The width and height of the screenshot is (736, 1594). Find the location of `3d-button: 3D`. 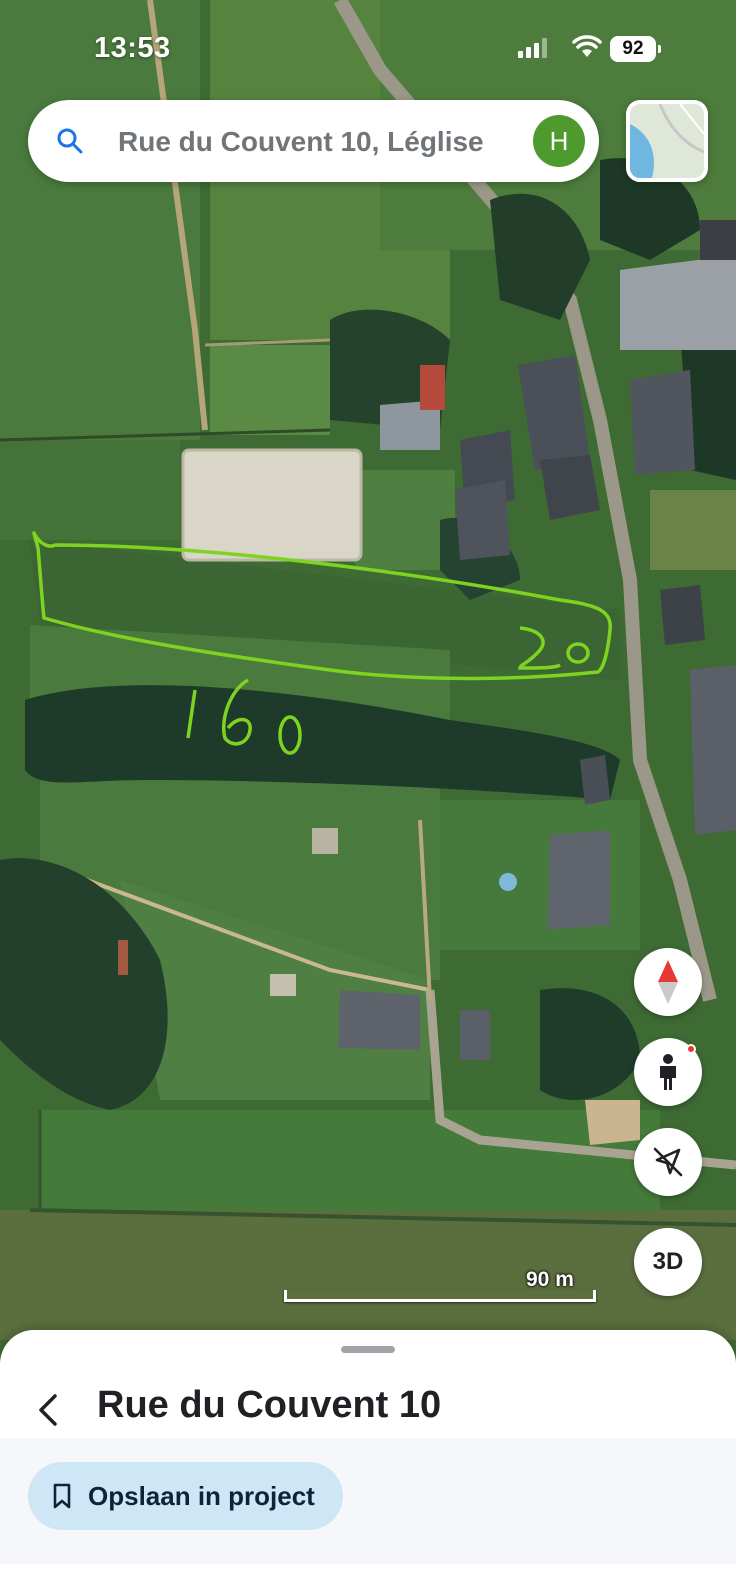

3d-button: 3D is located at coordinates (668, 1262).